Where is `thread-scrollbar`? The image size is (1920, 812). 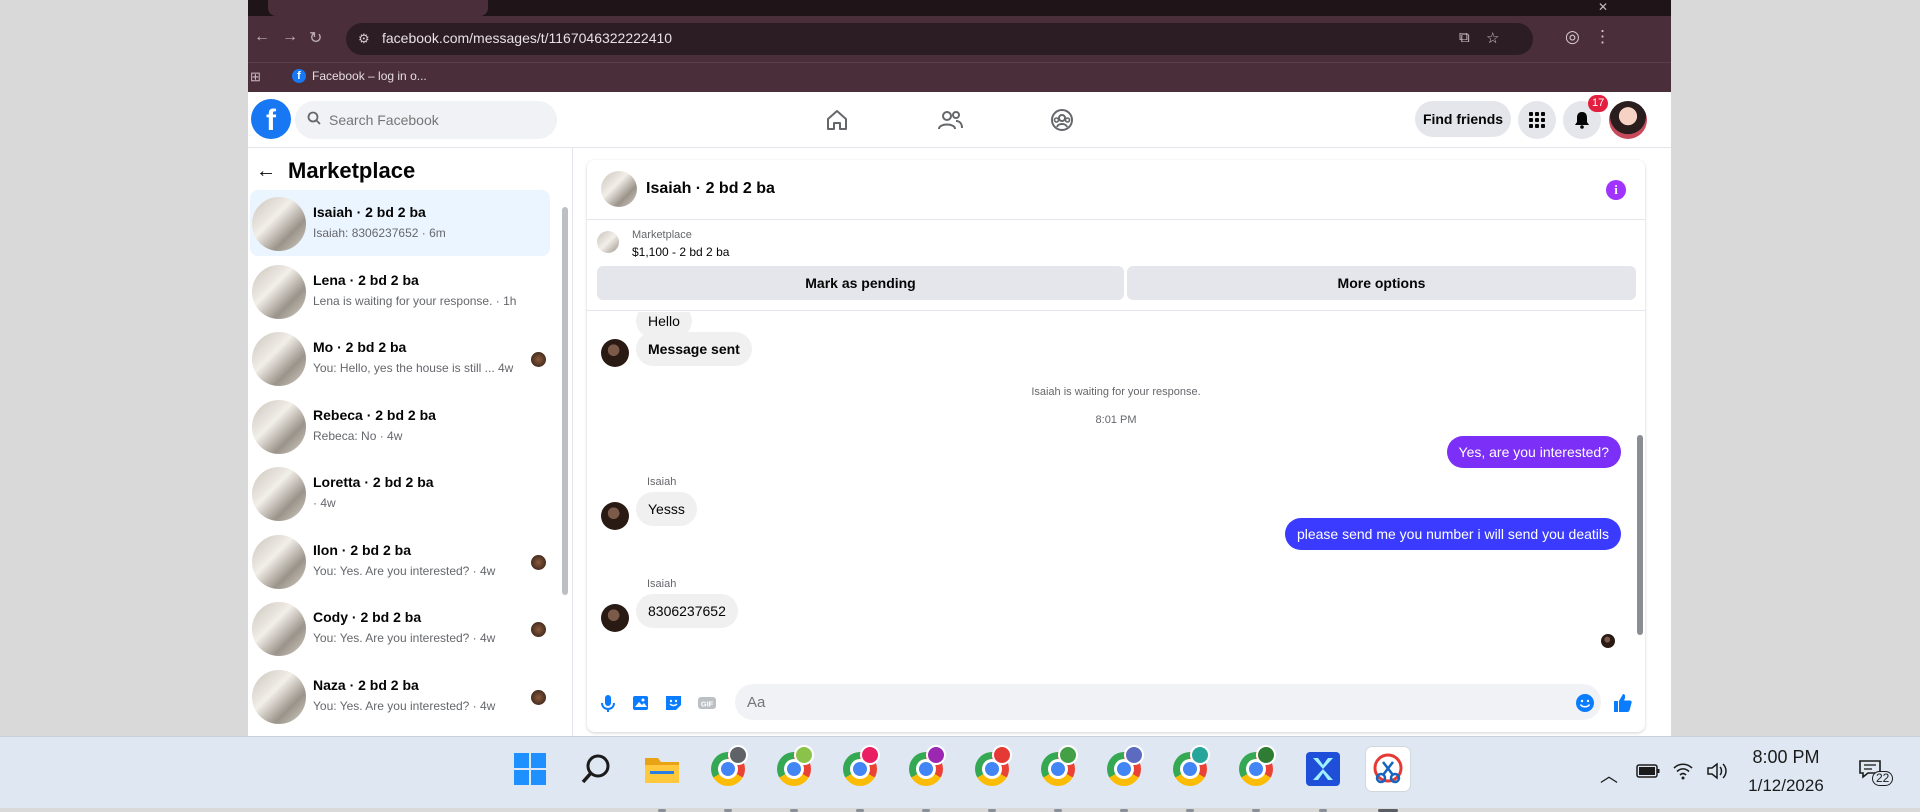
thread-scrollbar is located at coordinates (1640, 489).